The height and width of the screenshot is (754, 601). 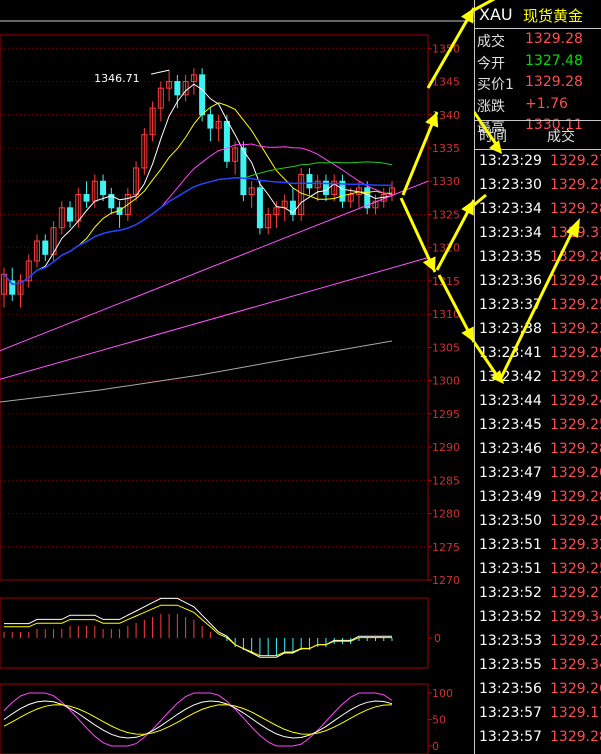 I want to click on price-tick-label: 1290, so click(x=446, y=447).